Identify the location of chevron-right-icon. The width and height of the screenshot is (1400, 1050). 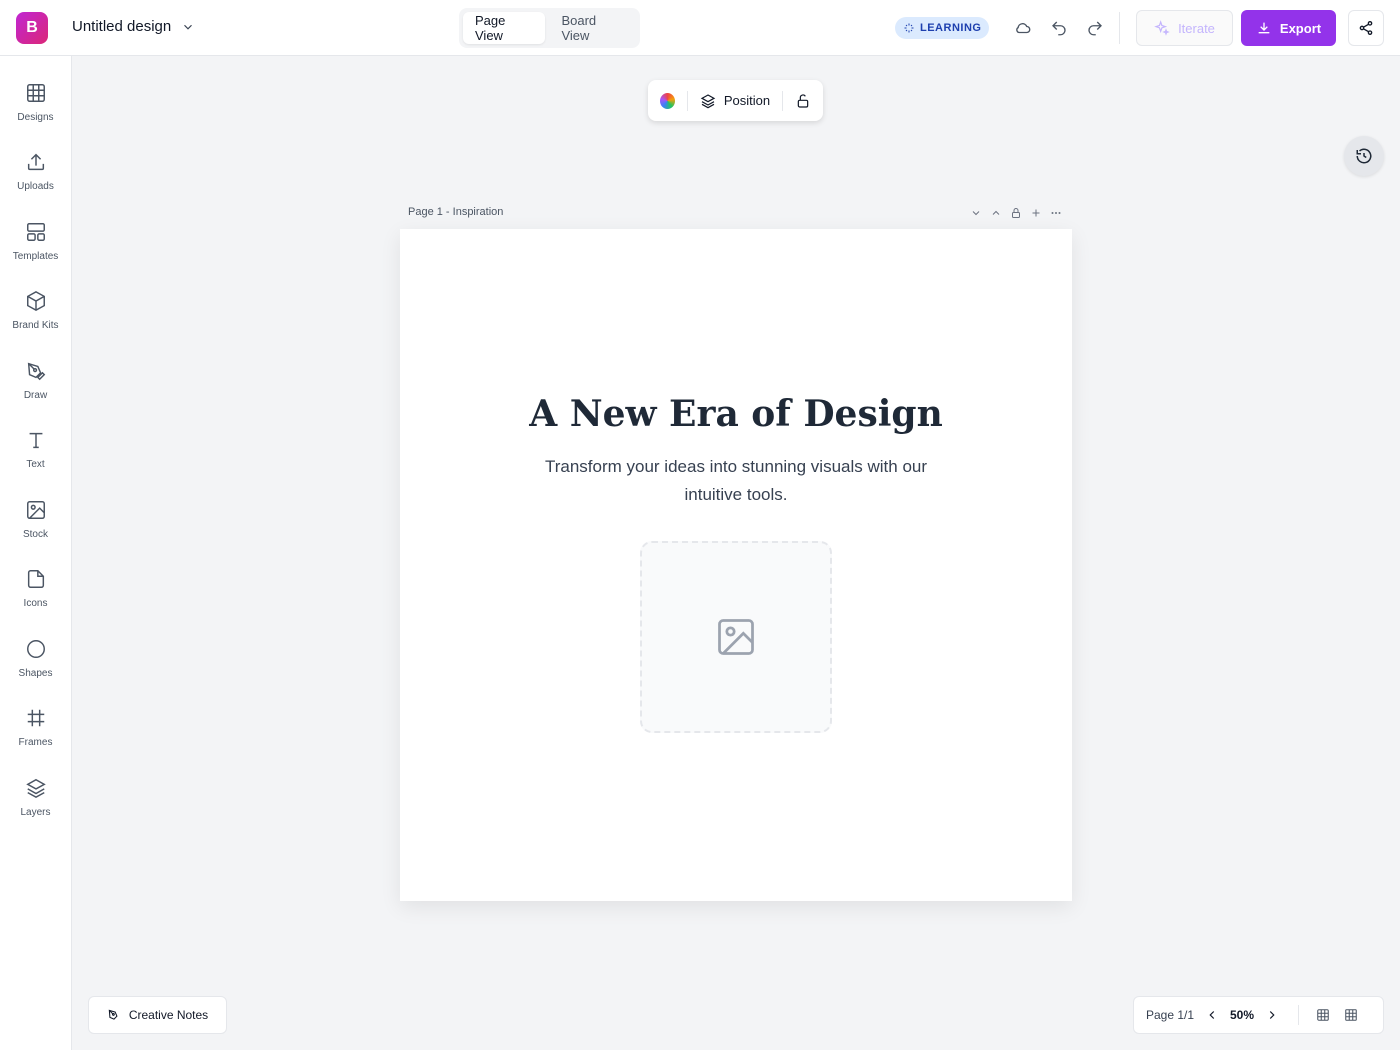
(1272, 1015).